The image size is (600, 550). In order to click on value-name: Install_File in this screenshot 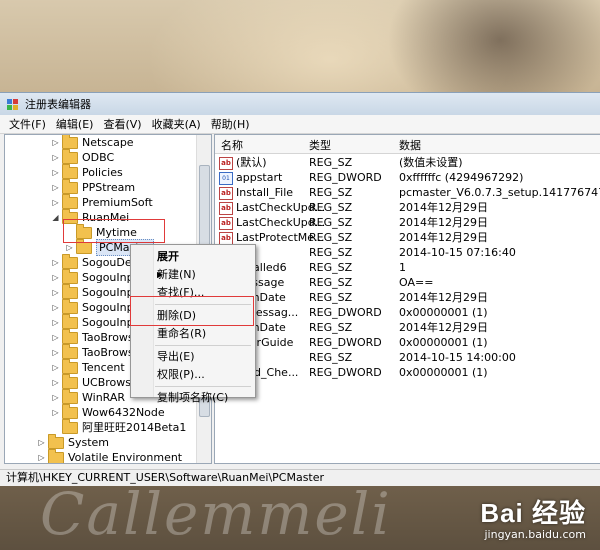, I will do `click(265, 192)`.